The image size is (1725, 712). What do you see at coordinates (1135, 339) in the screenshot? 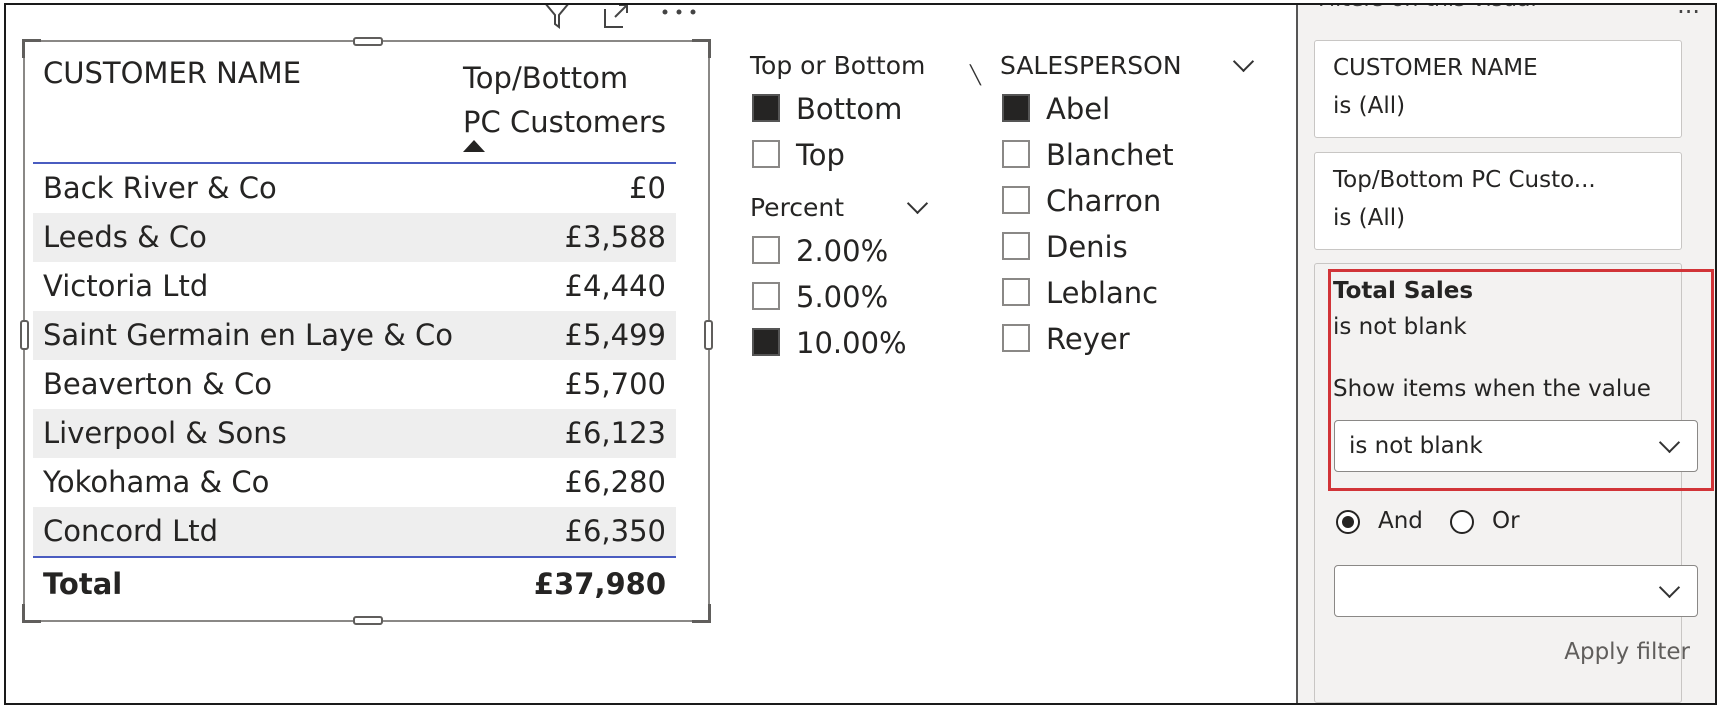
I see `slicer-option: Reyer` at bounding box center [1135, 339].